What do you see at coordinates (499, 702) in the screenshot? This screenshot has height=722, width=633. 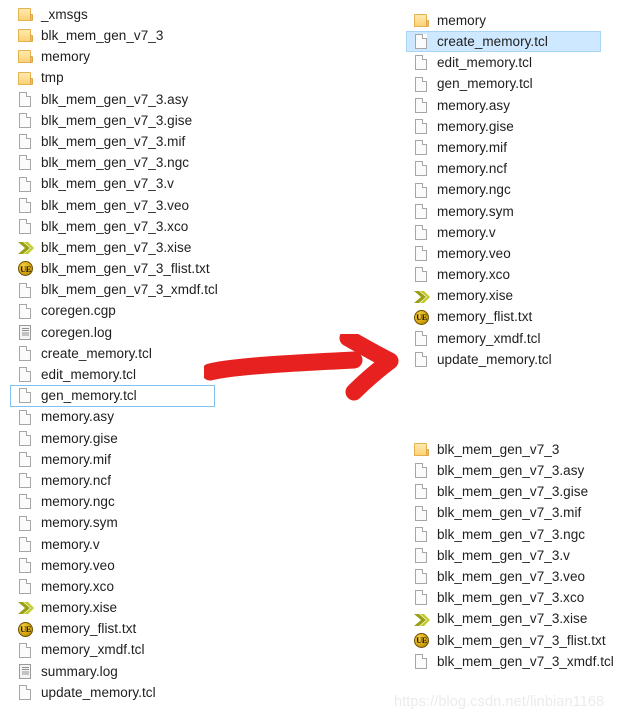 I see `watermark-text: https://blog.csdn.net/linbian1168` at bounding box center [499, 702].